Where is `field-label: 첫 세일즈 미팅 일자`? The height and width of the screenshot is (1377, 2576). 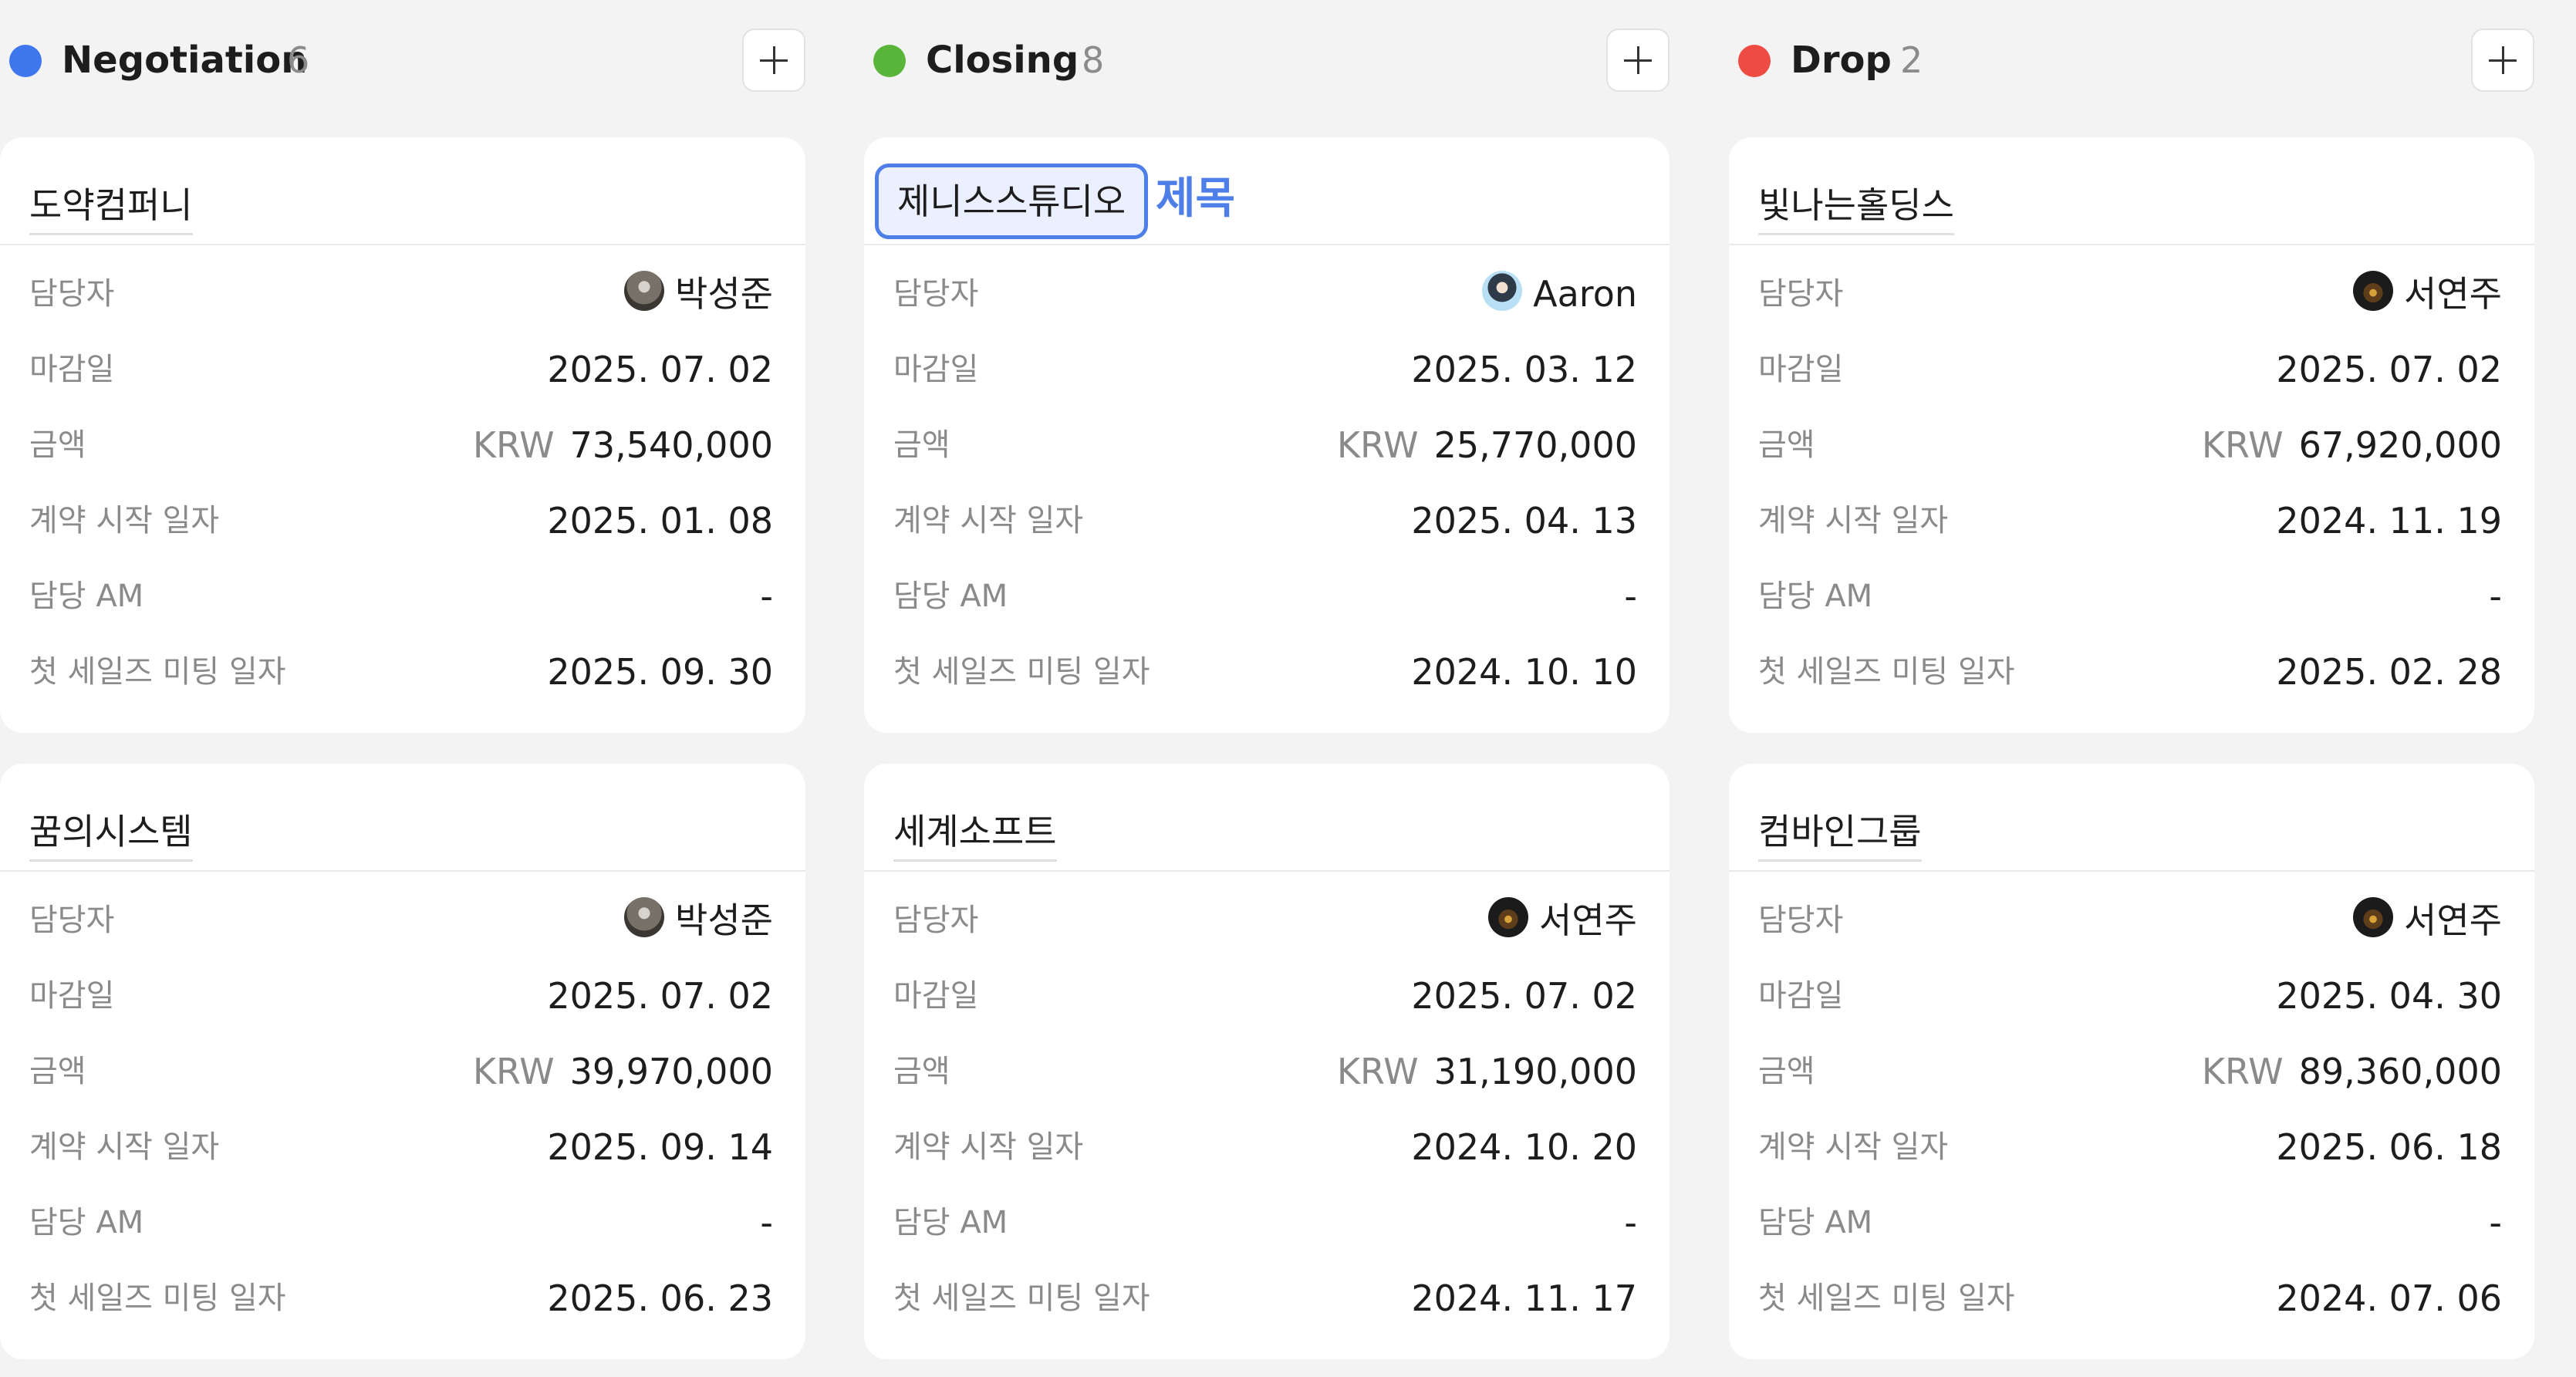 field-label: 첫 세일즈 미팅 일자 is located at coordinates (1886, 672).